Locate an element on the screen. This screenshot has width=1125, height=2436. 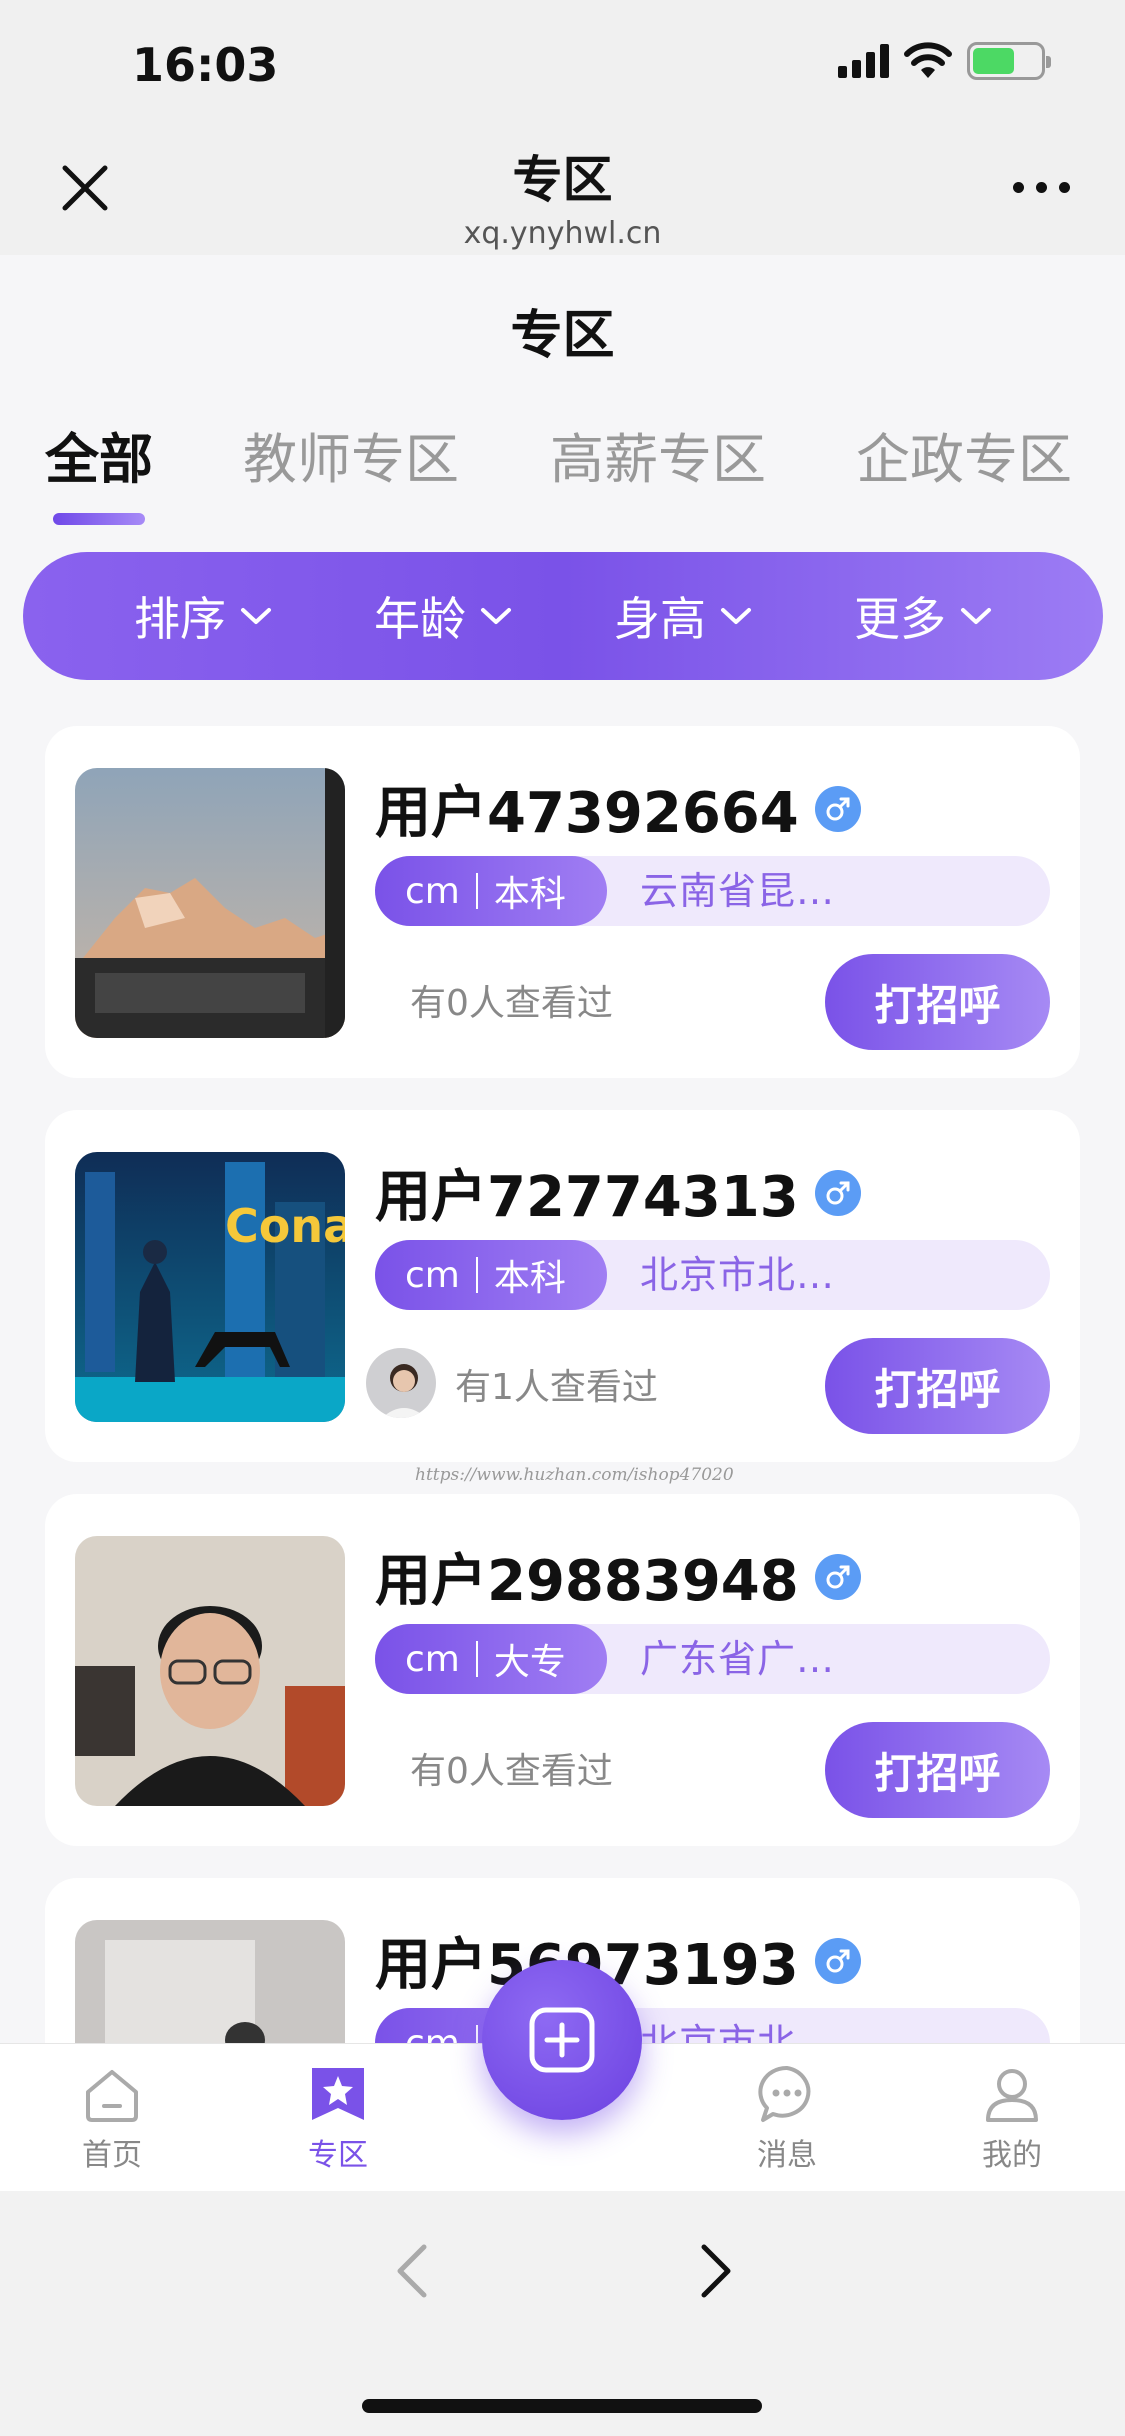
tabbar-label: 我的 is located at coordinates (1012, 2155).